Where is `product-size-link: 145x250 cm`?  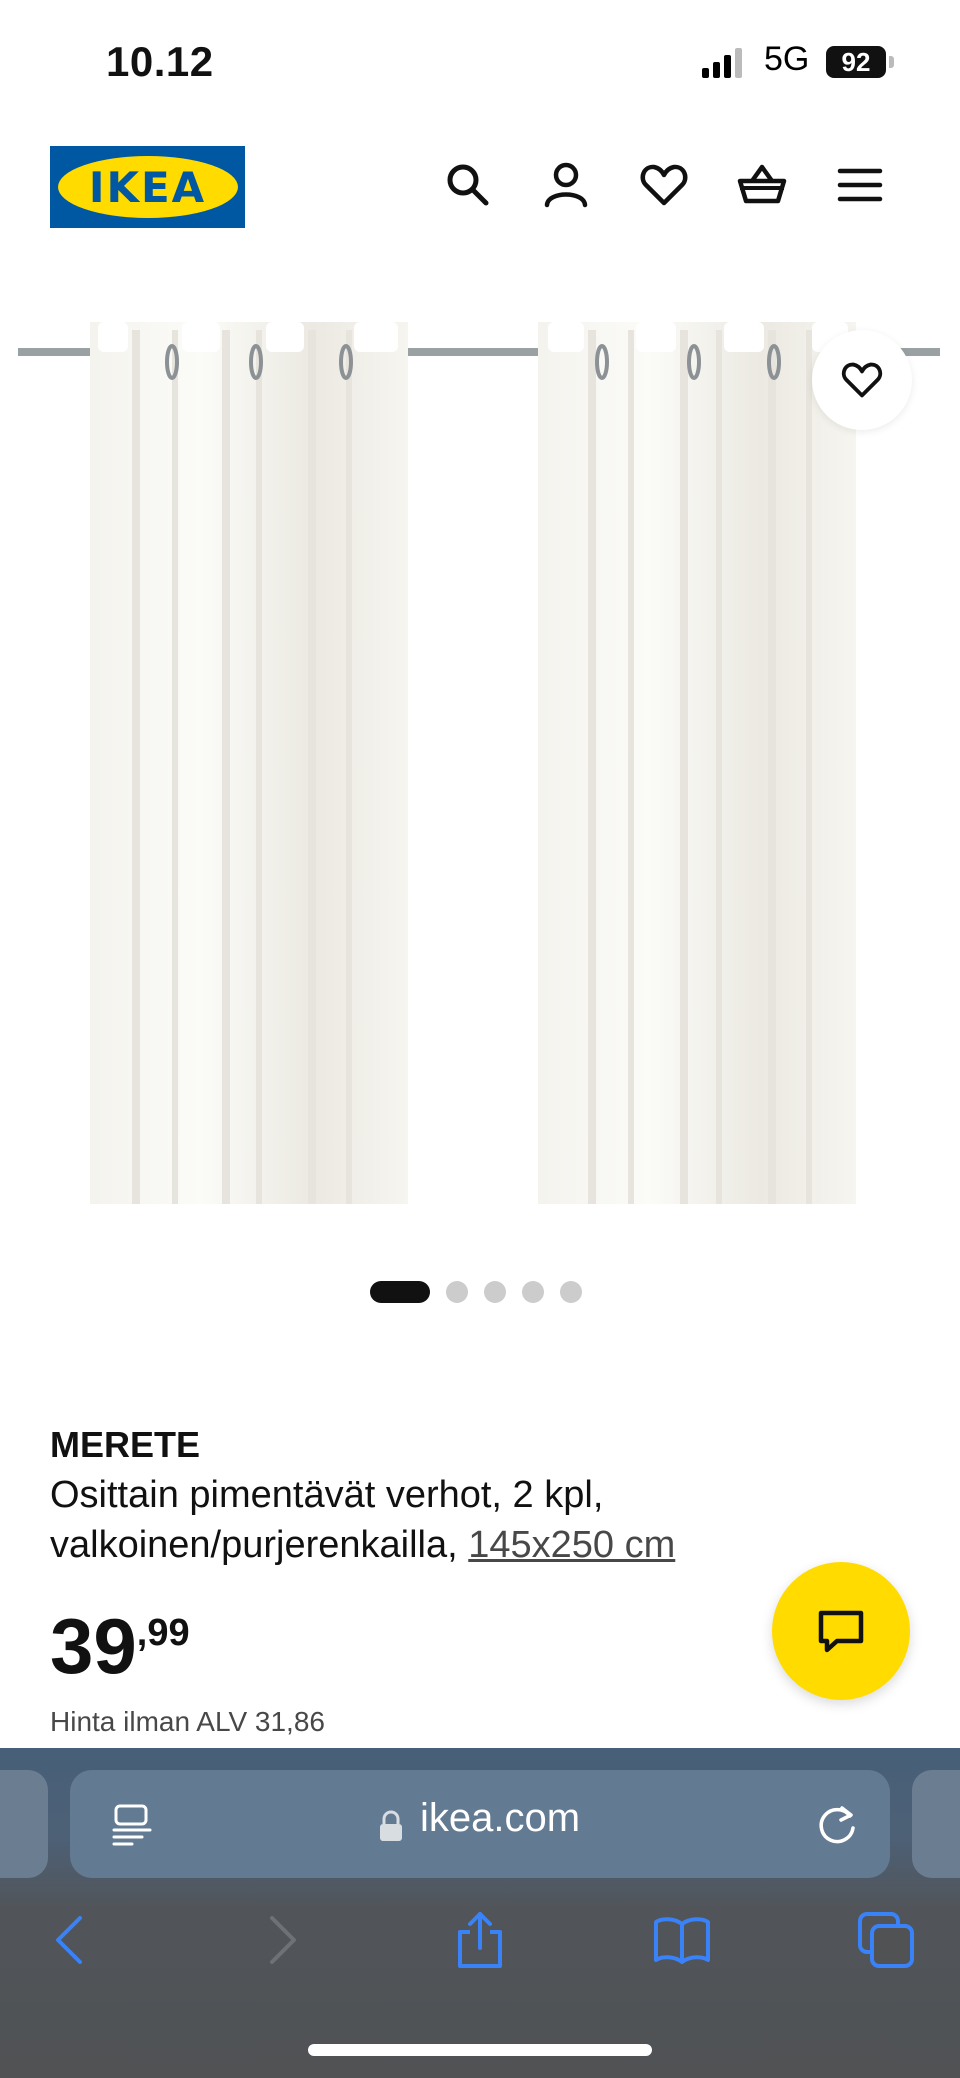
product-size-link: 145x250 cm is located at coordinates (571, 1545).